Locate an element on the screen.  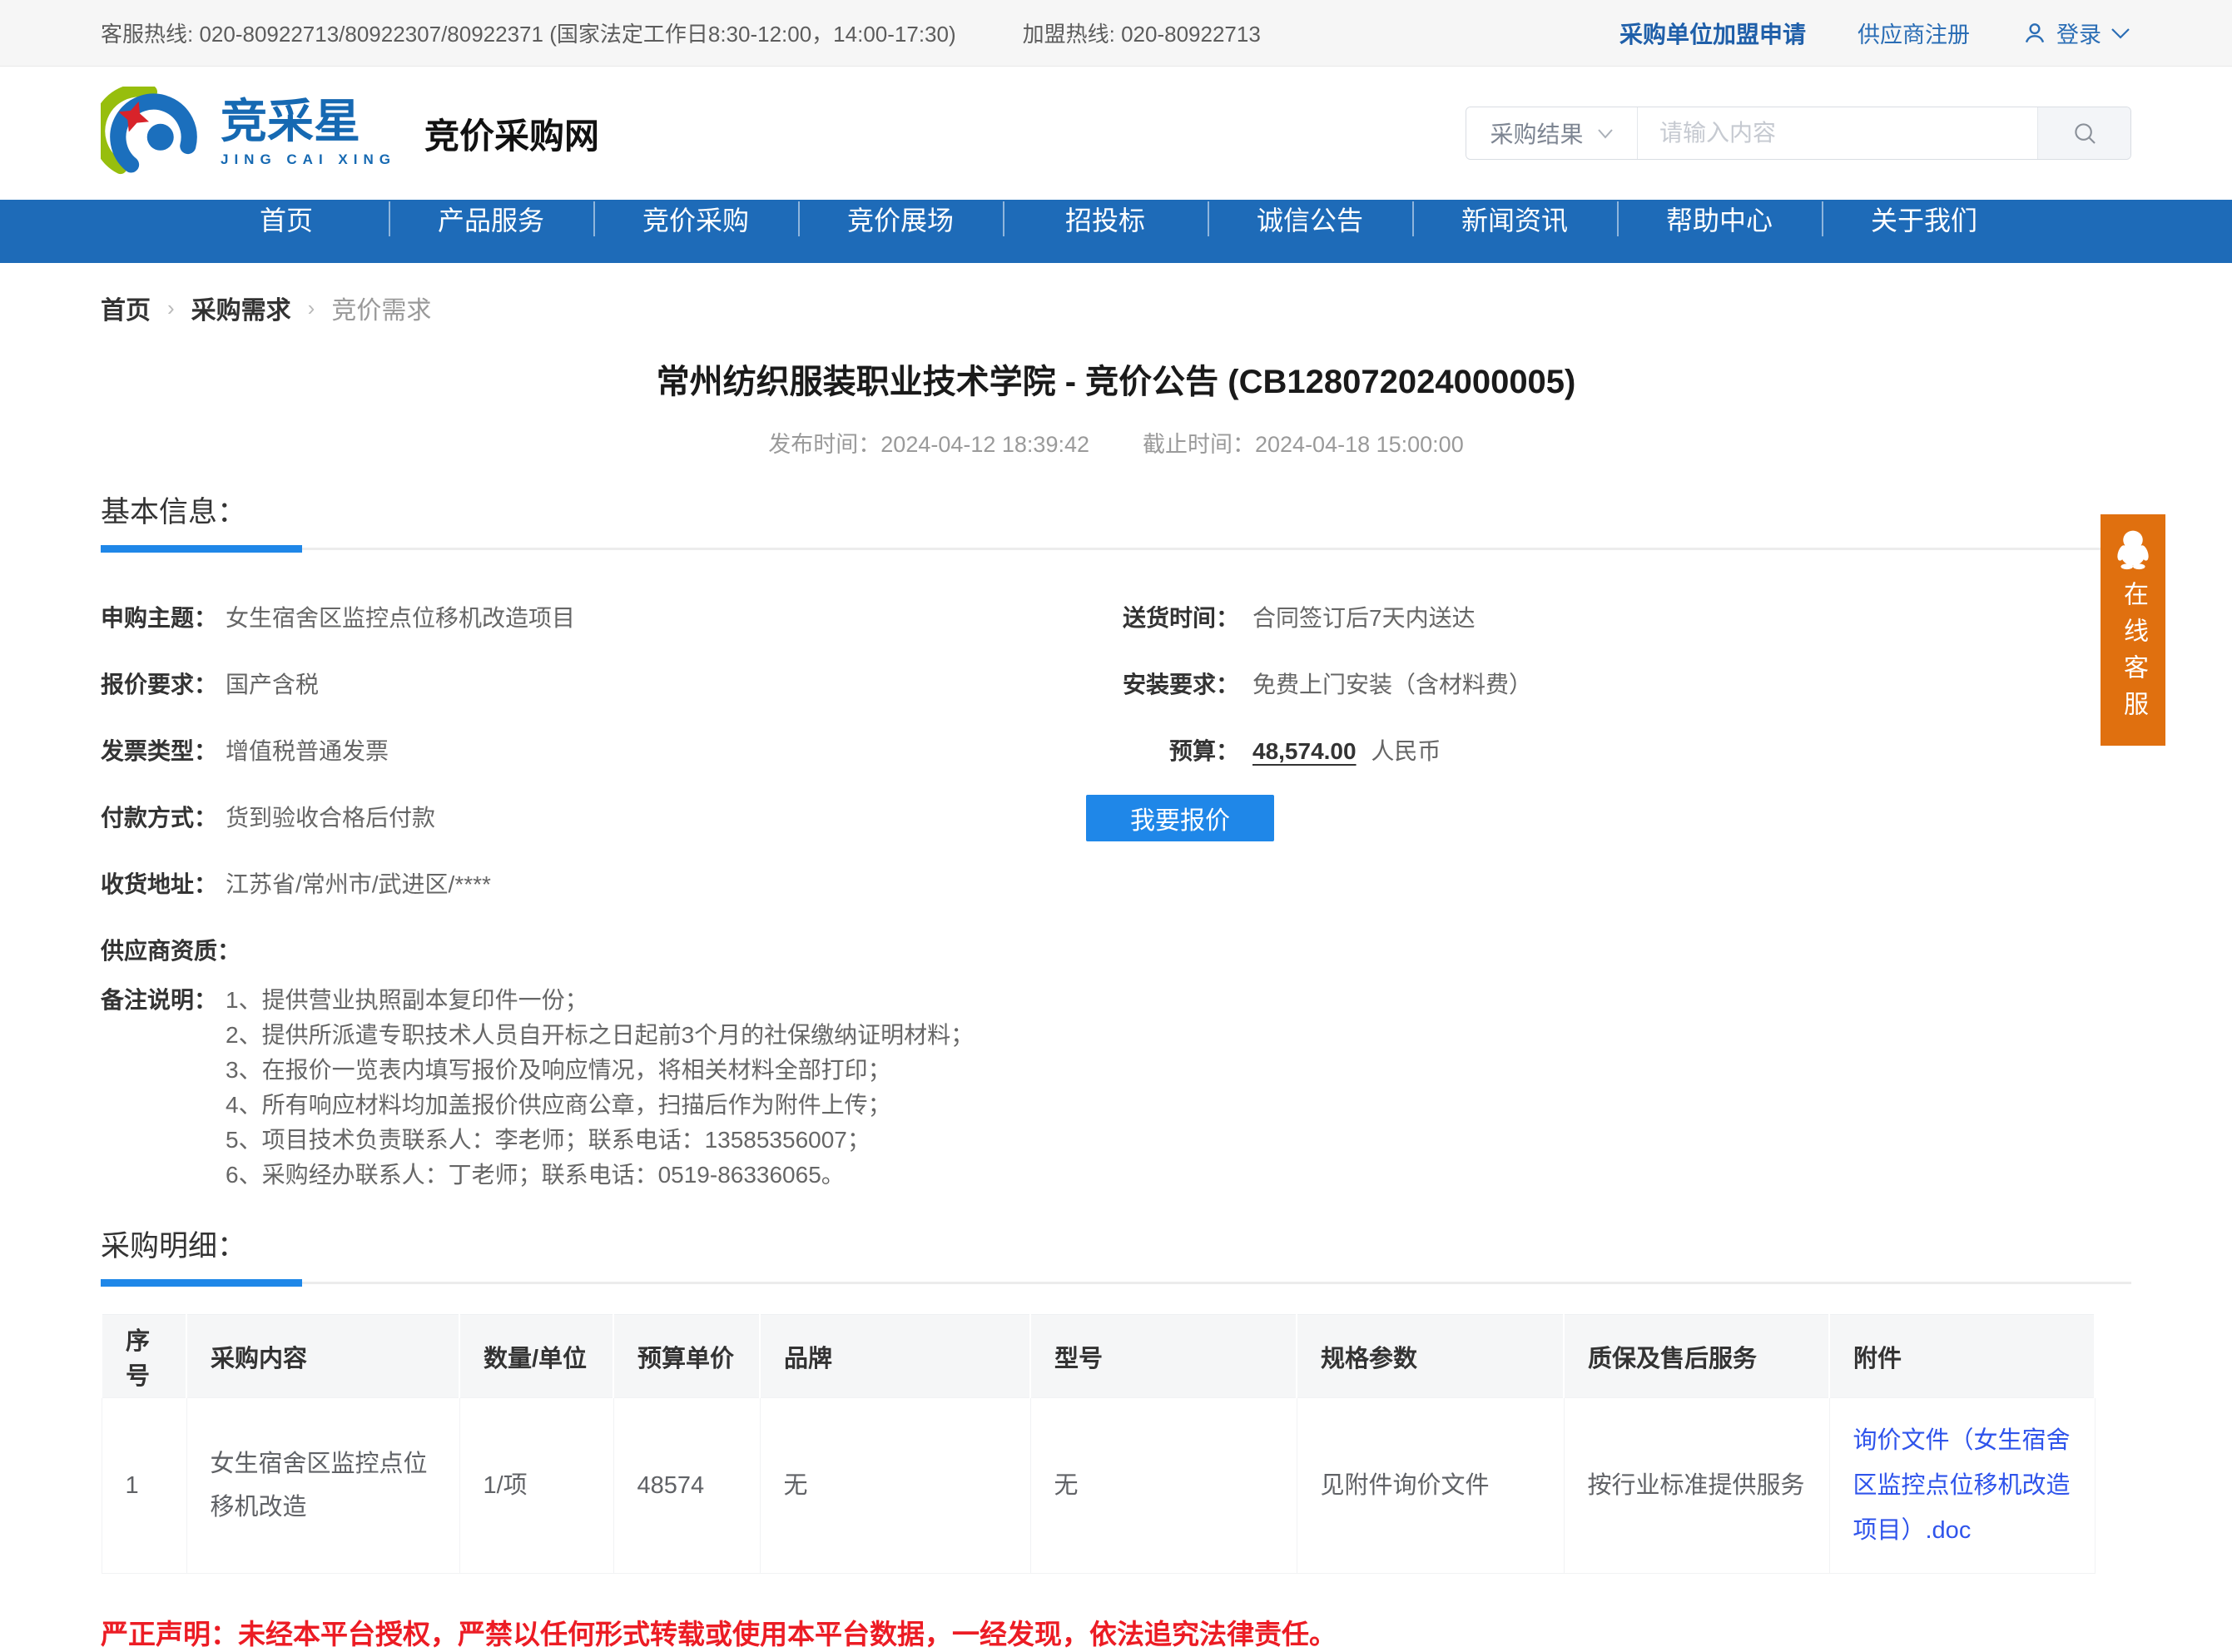
table-header-row: 序号 采购内容 数量/单位 预算单价 品牌 型号 规格参数 质保及售后服务 附件 is located at coordinates (1099, 1356).